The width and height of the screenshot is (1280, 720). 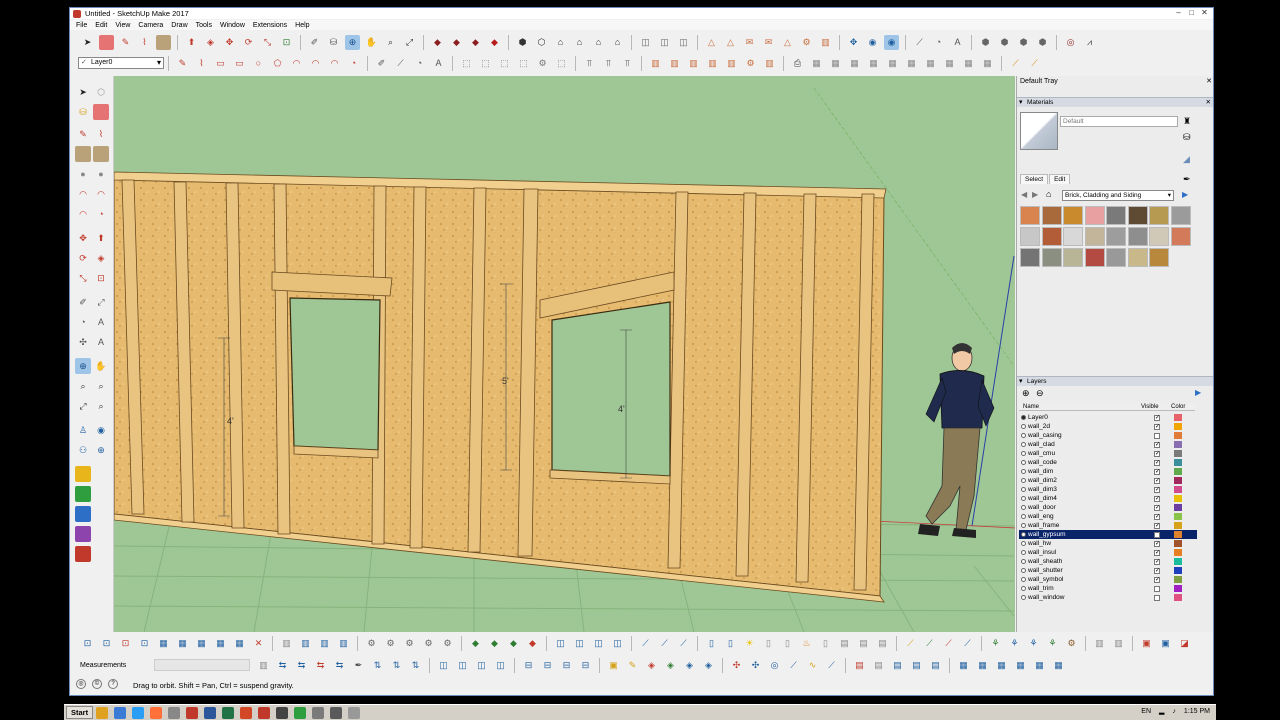 I want to click on select-tool-icon: ➤, so click(x=87, y=42).